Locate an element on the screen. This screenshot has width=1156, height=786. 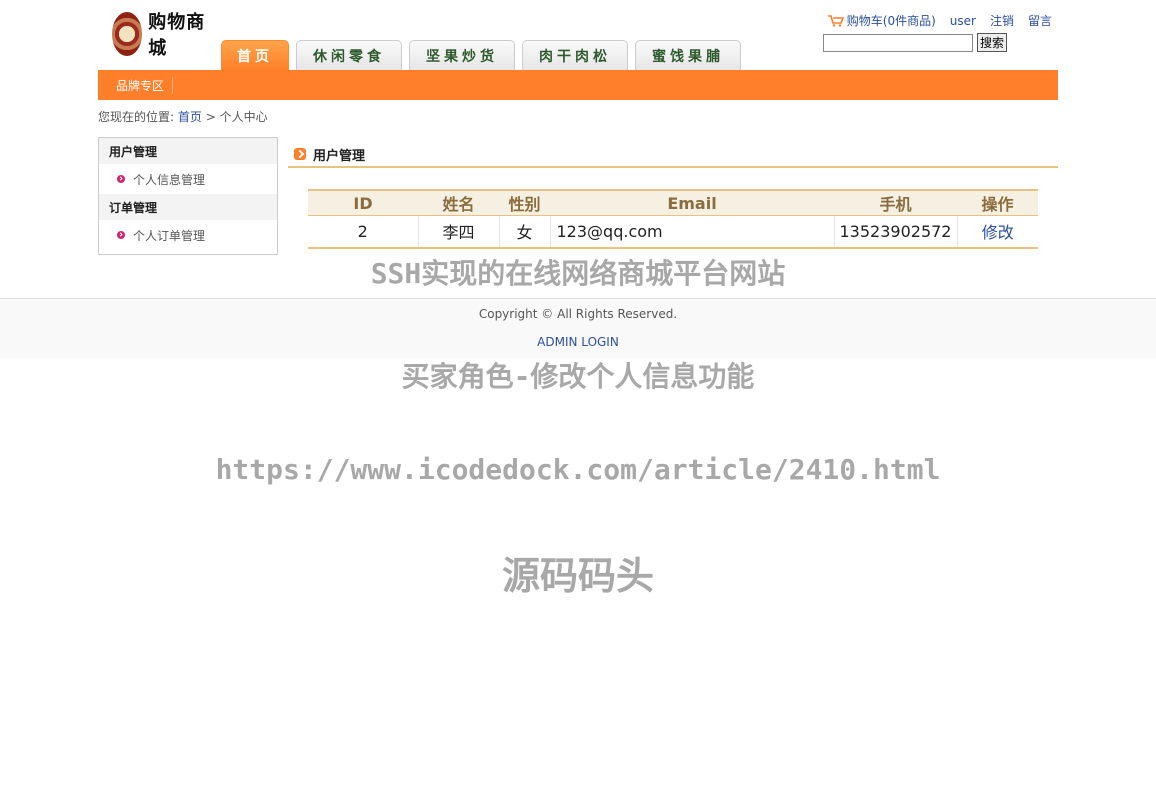
cell-phone: 13523902572 is located at coordinates (895, 232).